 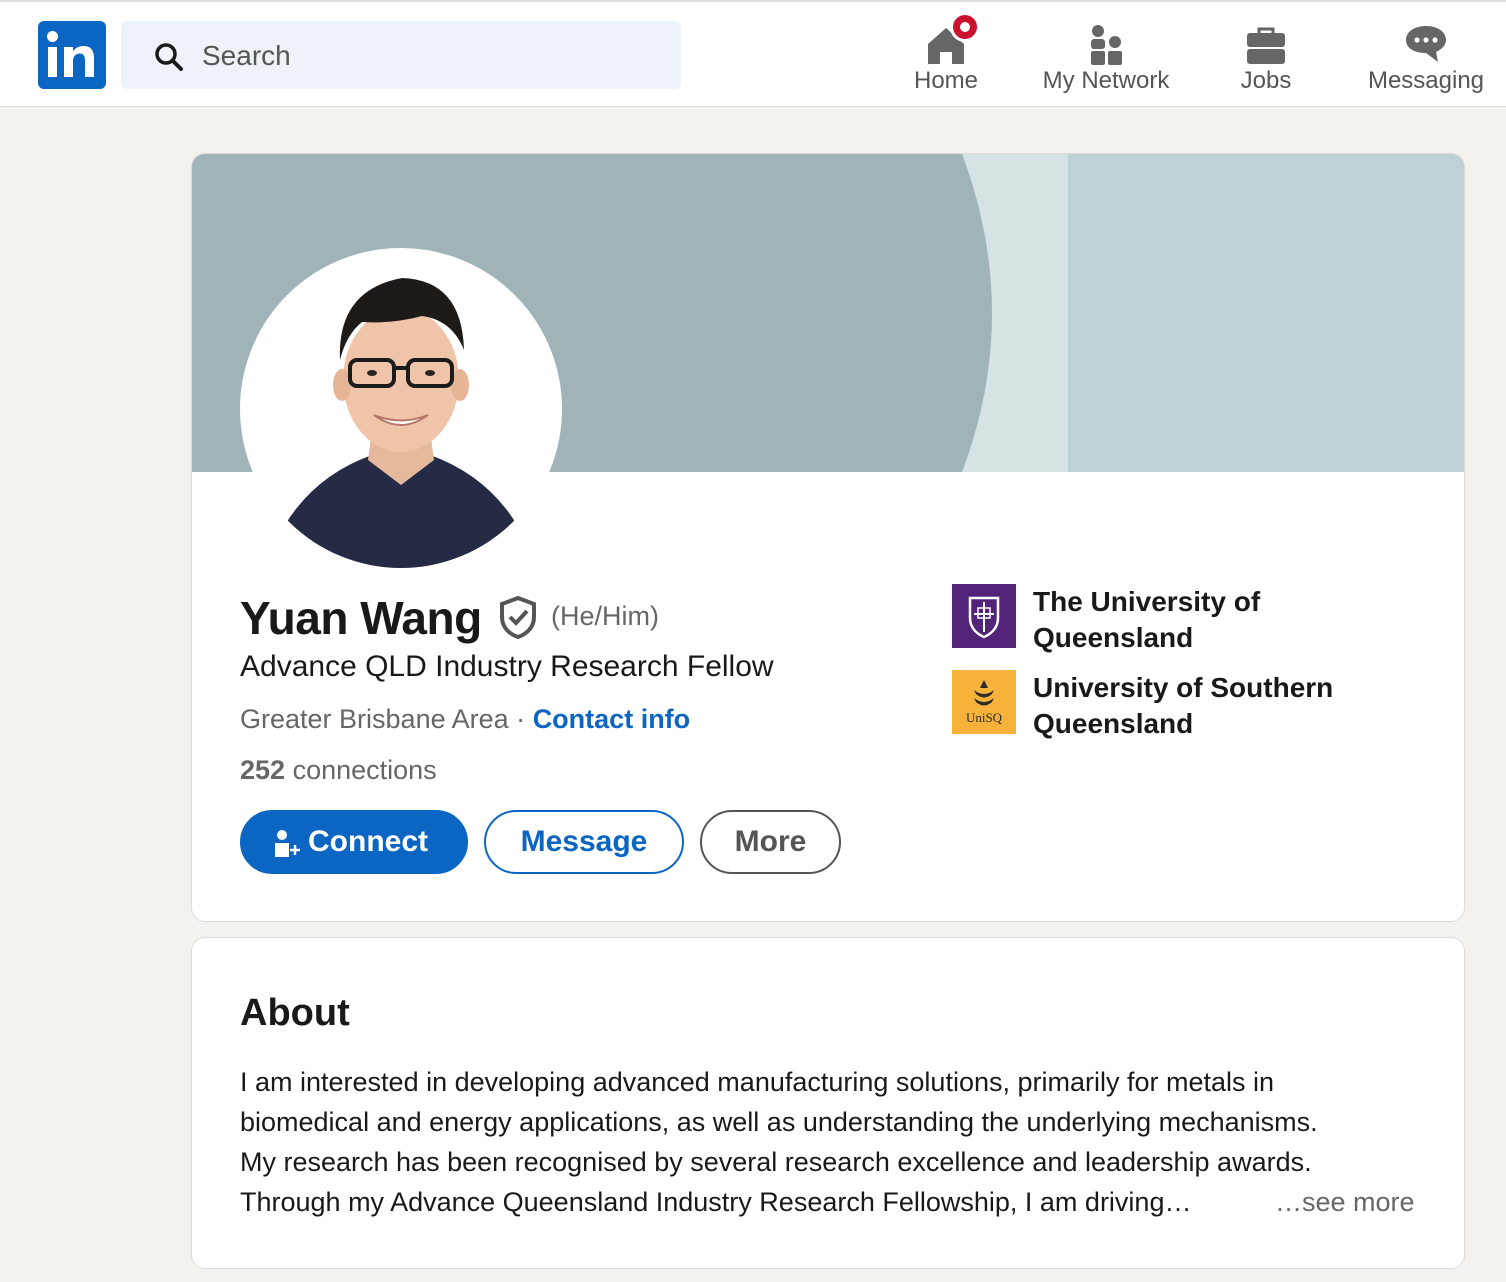 What do you see at coordinates (584, 842) in the screenshot?
I see `message-button: Message` at bounding box center [584, 842].